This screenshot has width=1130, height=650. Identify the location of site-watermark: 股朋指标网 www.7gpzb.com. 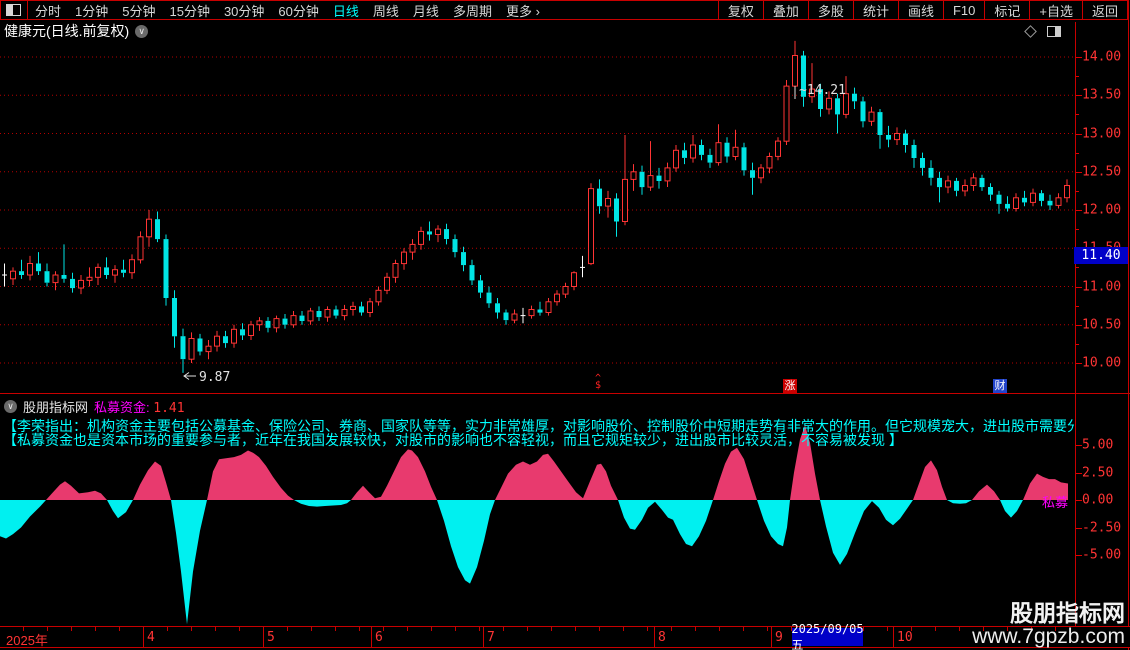
(1048, 624).